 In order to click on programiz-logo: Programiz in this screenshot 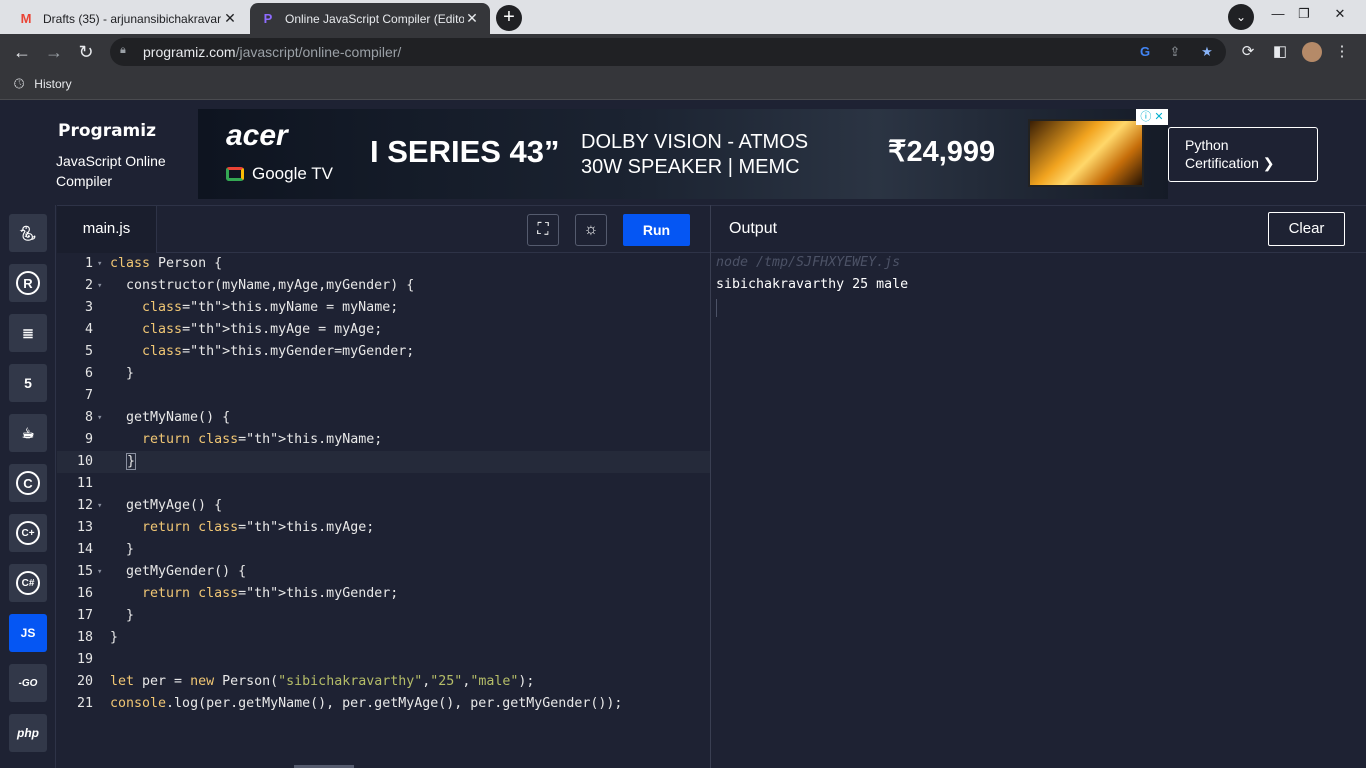, I will do `click(107, 131)`.